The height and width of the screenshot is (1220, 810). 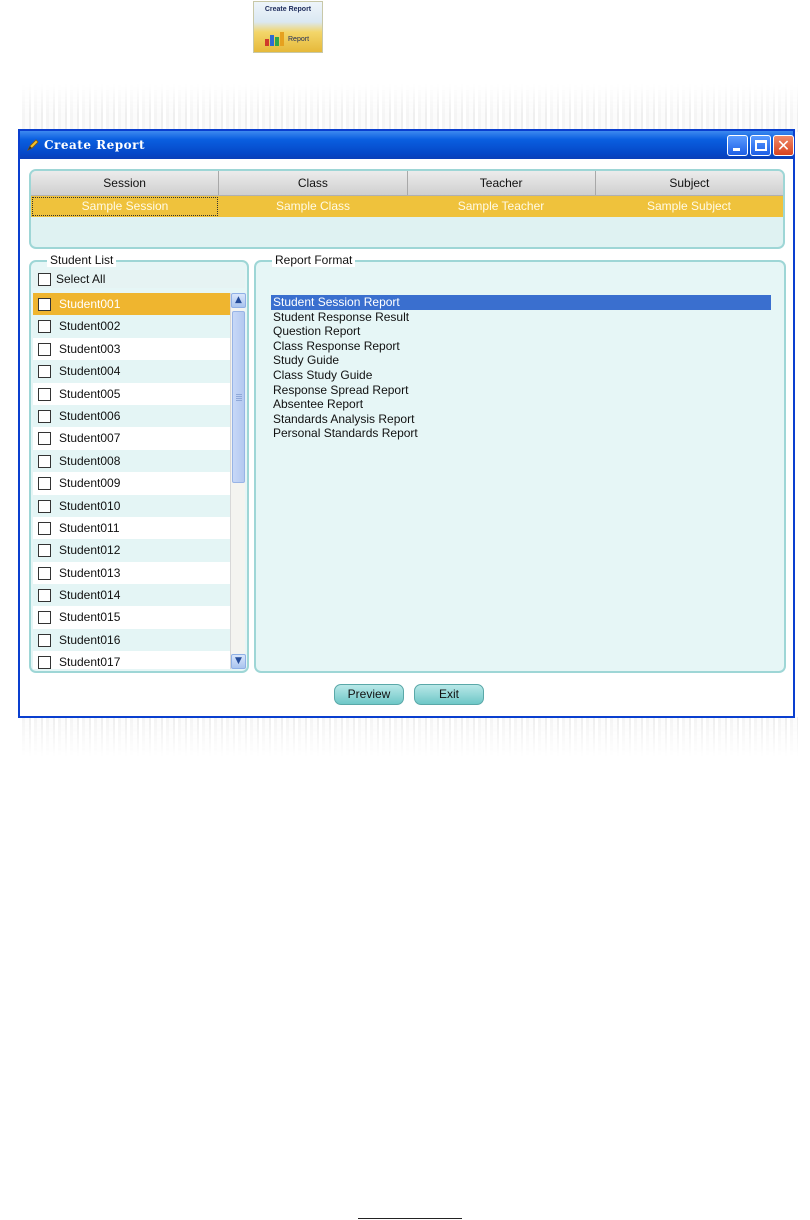 What do you see at coordinates (89, 438) in the screenshot?
I see `student-label: Student007` at bounding box center [89, 438].